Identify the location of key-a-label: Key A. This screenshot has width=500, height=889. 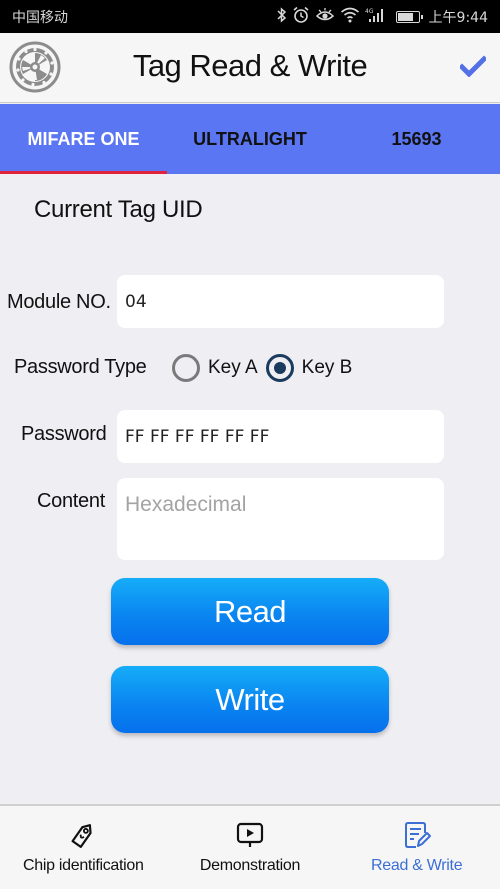
(233, 368).